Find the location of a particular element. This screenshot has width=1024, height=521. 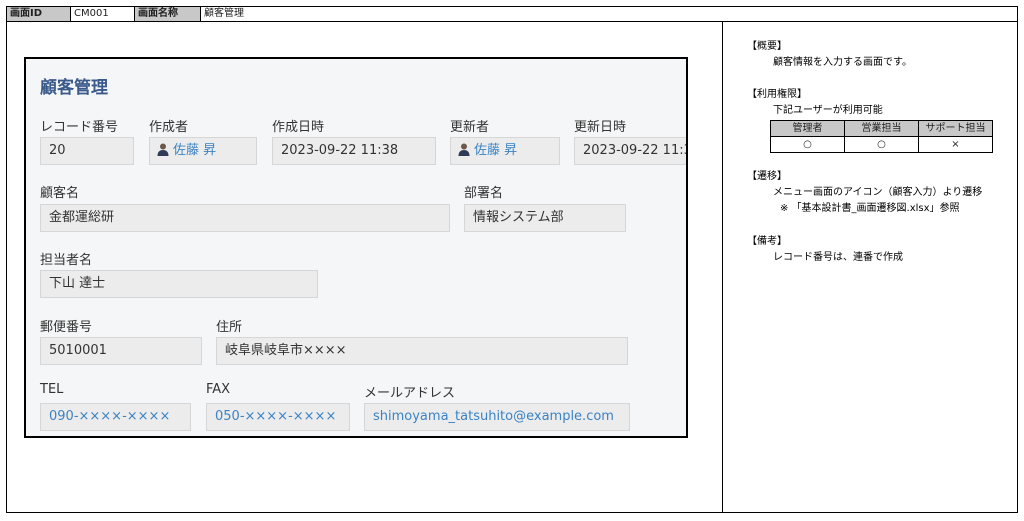

postal-code-label: 郵便番号 is located at coordinates (66, 327).